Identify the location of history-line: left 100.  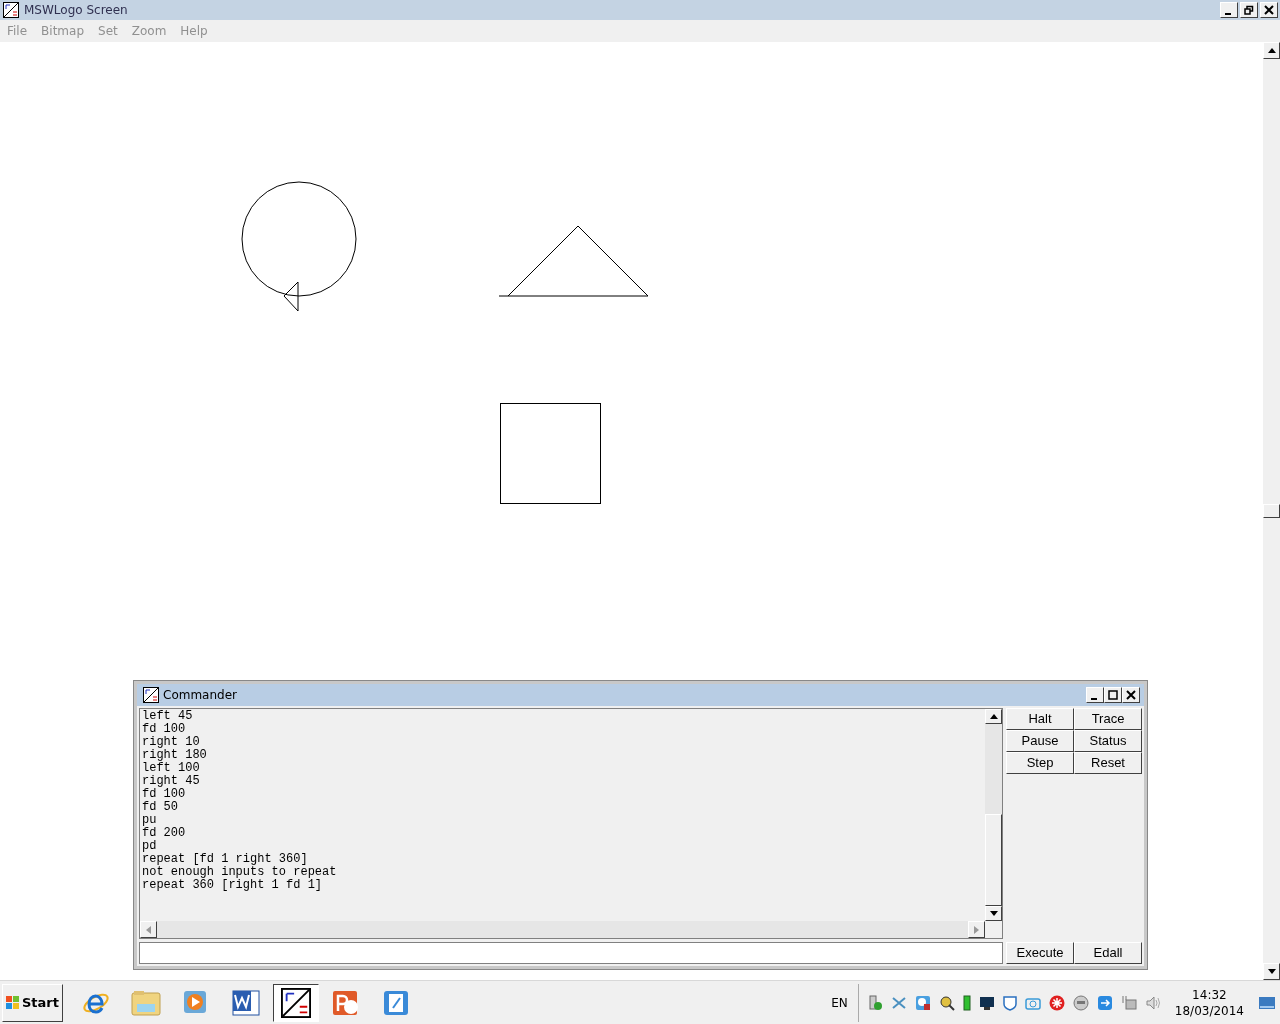
(171, 768).